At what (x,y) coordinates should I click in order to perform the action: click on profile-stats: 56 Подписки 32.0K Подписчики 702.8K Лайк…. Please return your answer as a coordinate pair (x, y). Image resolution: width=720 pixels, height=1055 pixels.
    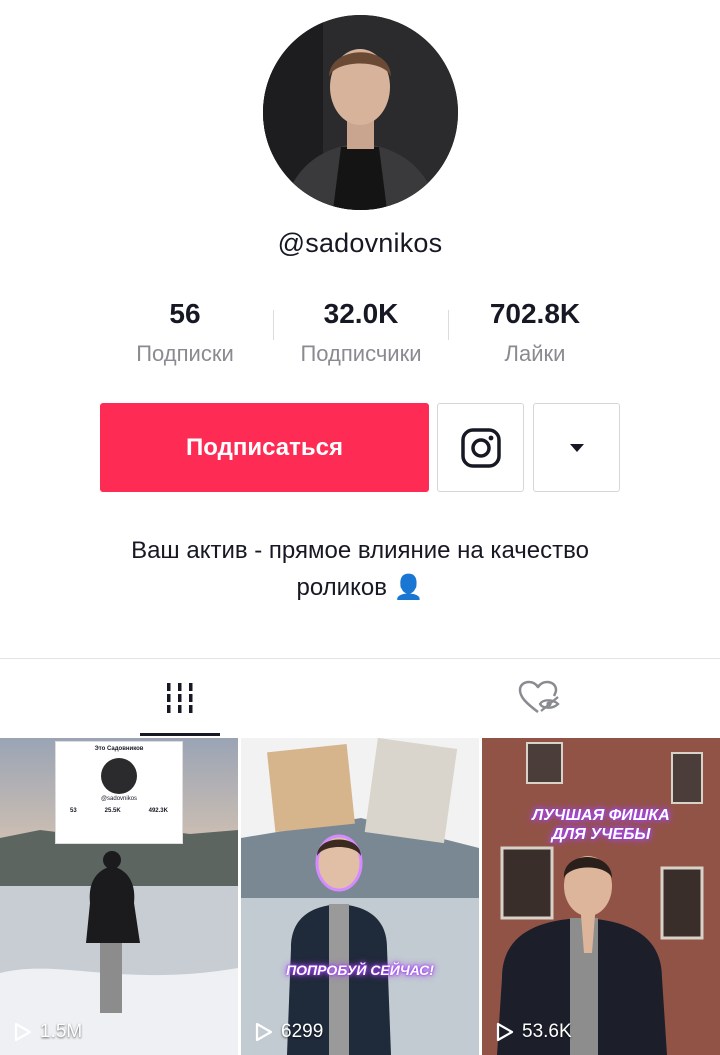
    Looking at the image, I should click on (360, 336).